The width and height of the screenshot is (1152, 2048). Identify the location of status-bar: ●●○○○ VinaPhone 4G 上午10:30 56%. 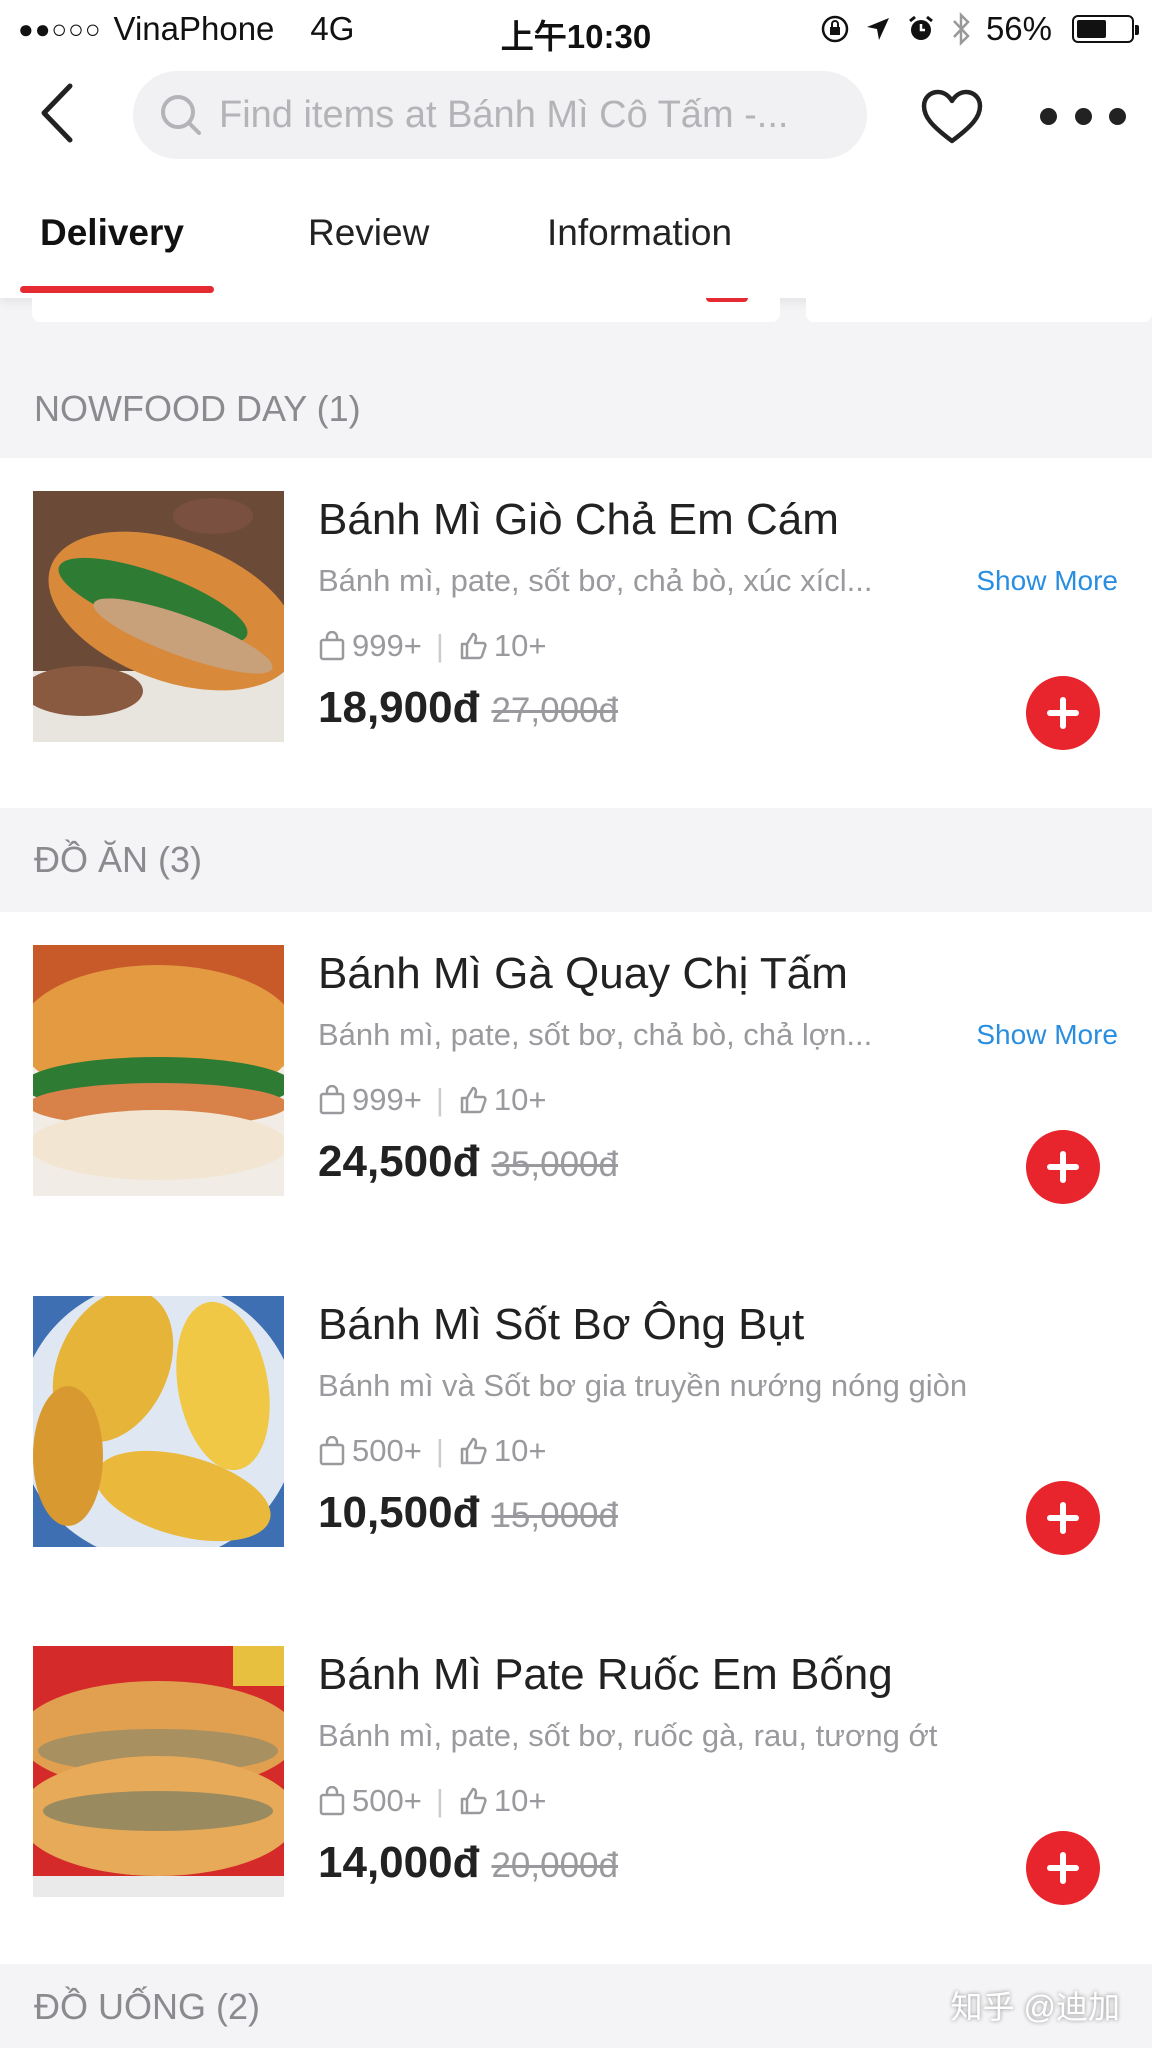
(576, 29).